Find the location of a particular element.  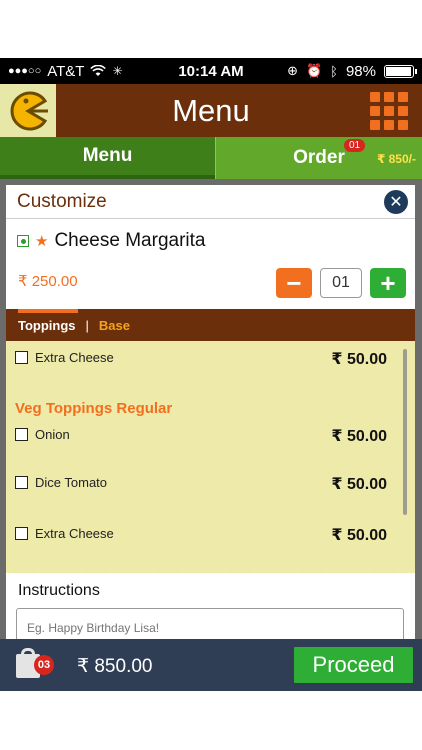

rotation-lock-icon: ⊕ is located at coordinates (292, 70).